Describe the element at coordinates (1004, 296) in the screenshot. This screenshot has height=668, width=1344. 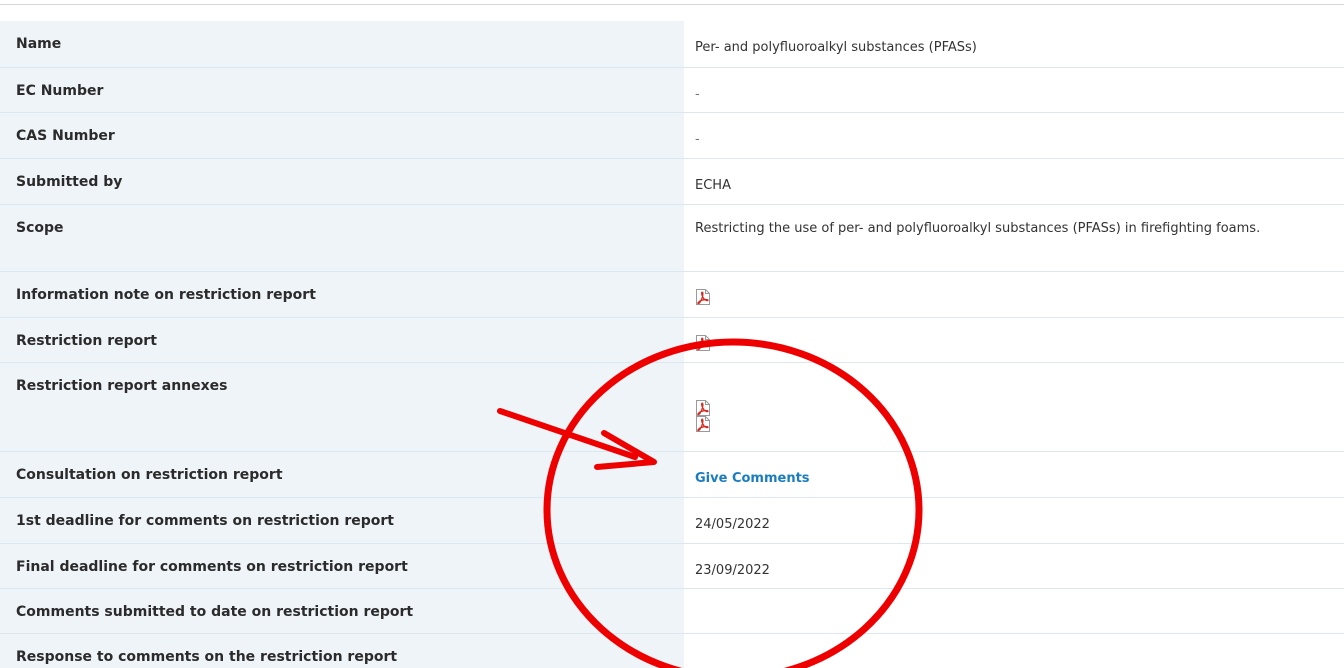
I see `pdf-link-information-note` at that location.